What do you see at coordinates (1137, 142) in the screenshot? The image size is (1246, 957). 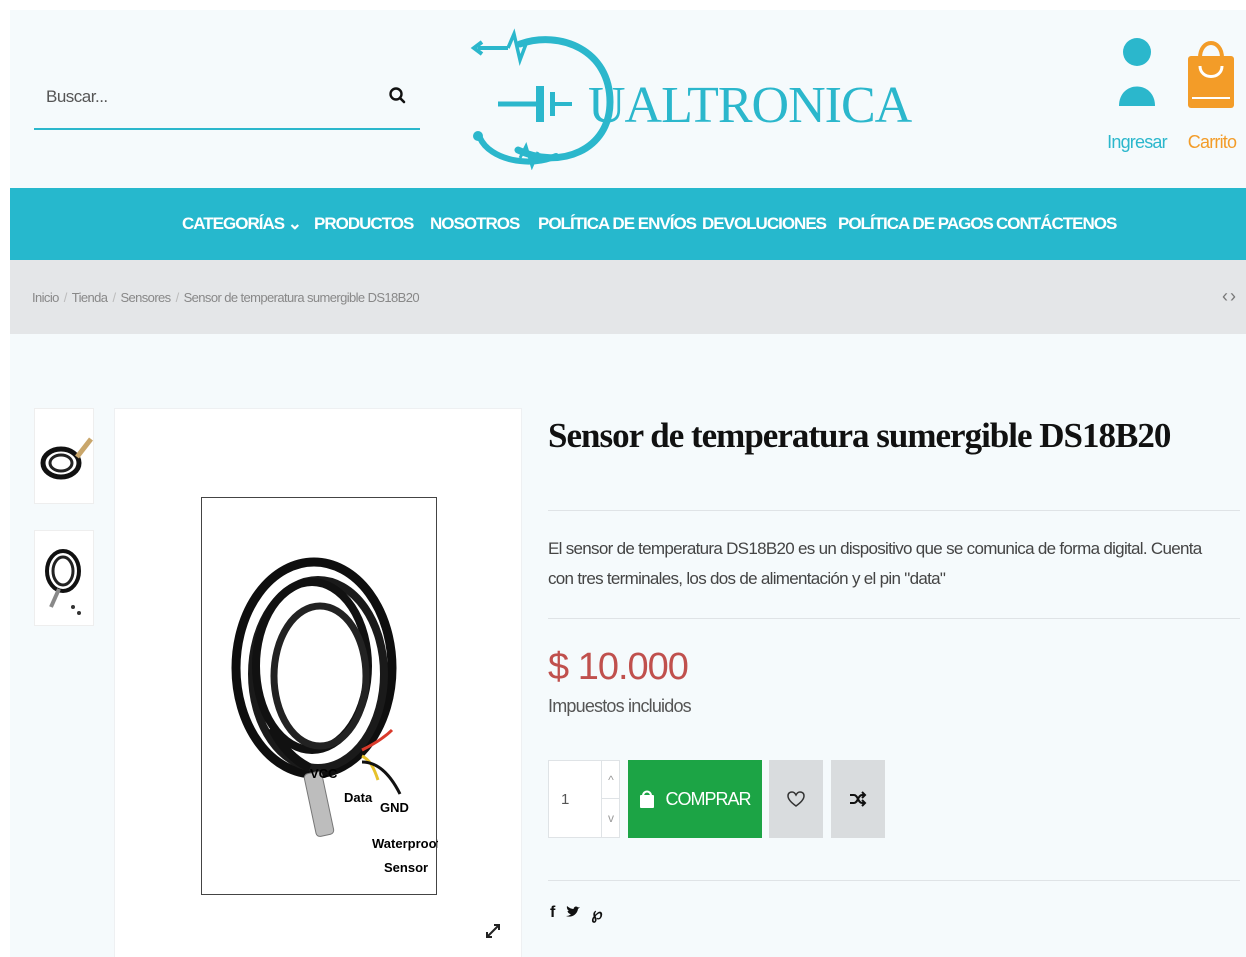 I see `account-label: Ingresar` at bounding box center [1137, 142].